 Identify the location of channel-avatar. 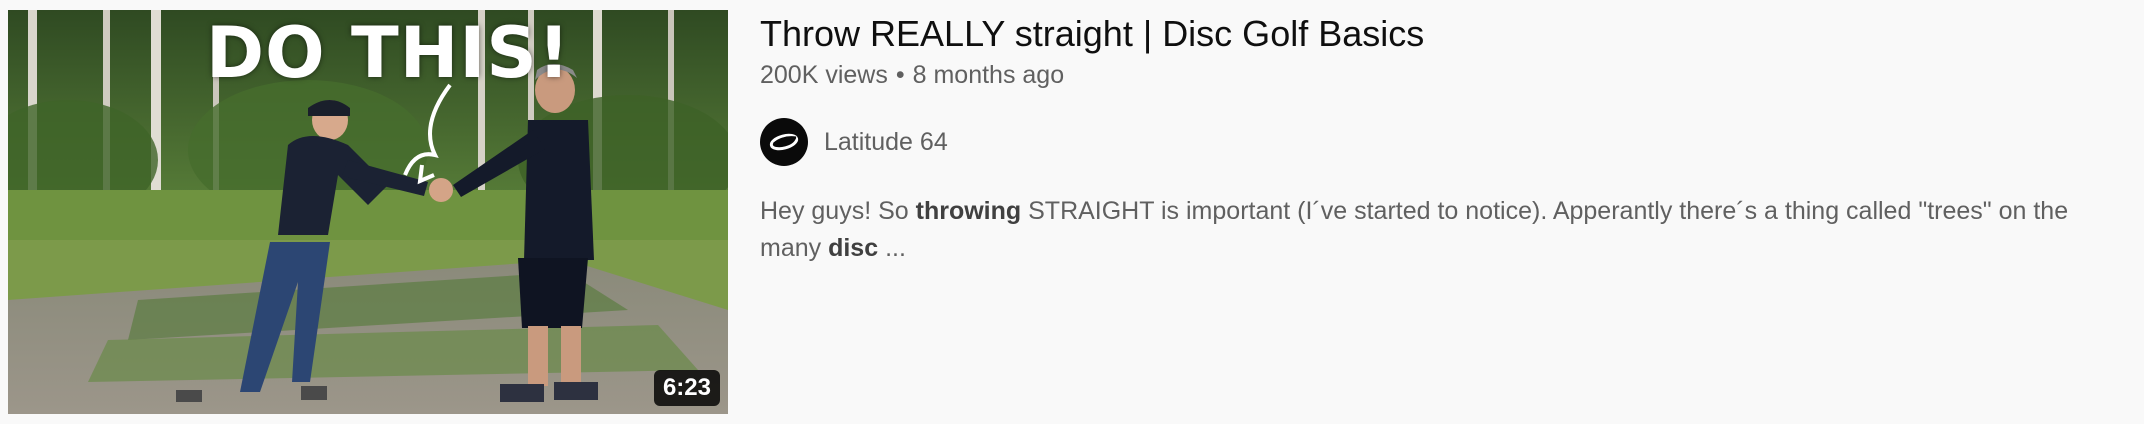
(784, 142).